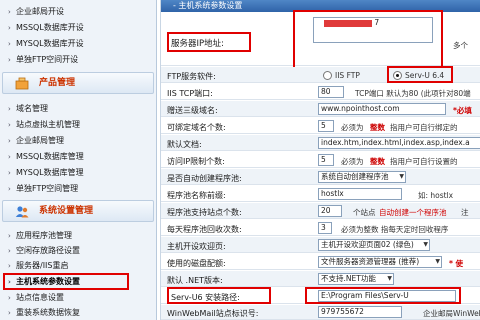 The height and width of the screenshot is (320, 480). I want to click on sidebar-item-reinstall-restore: › 重装系统数据恢复, so click(78, 312).